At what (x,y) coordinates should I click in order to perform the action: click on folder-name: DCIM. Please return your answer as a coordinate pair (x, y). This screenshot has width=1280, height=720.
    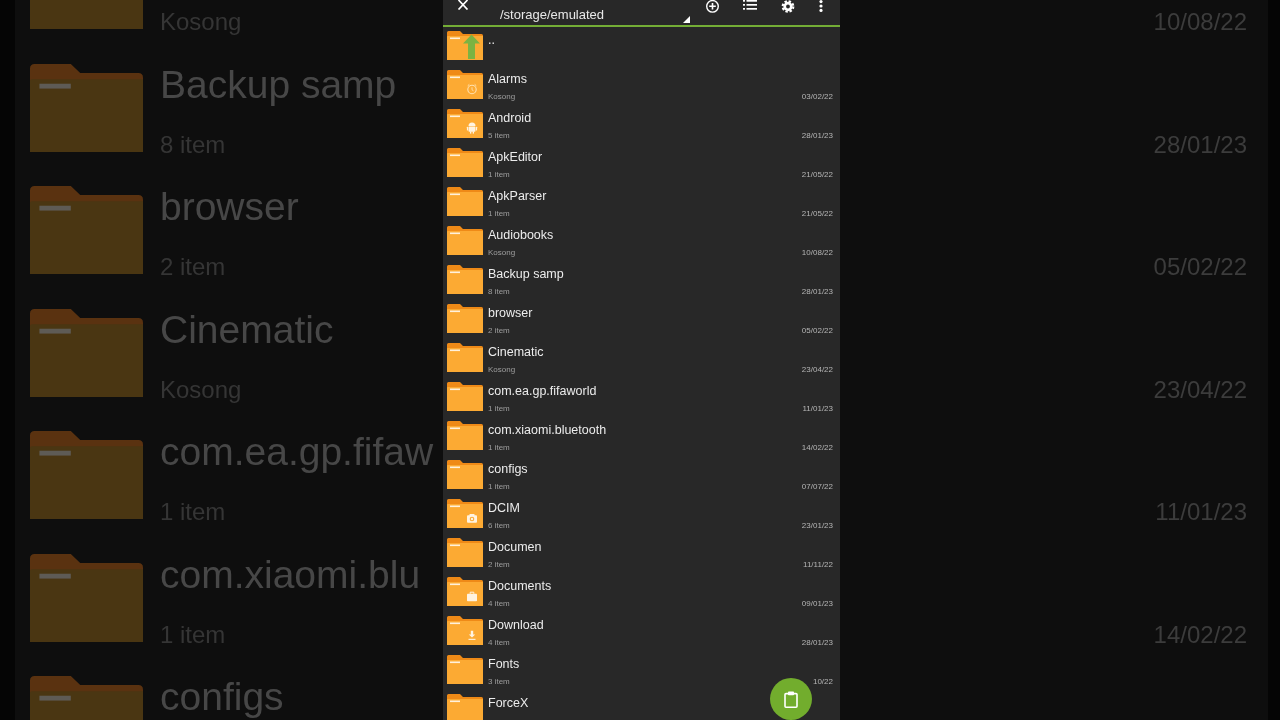
    Looking at the image, I should click on (504, 508).